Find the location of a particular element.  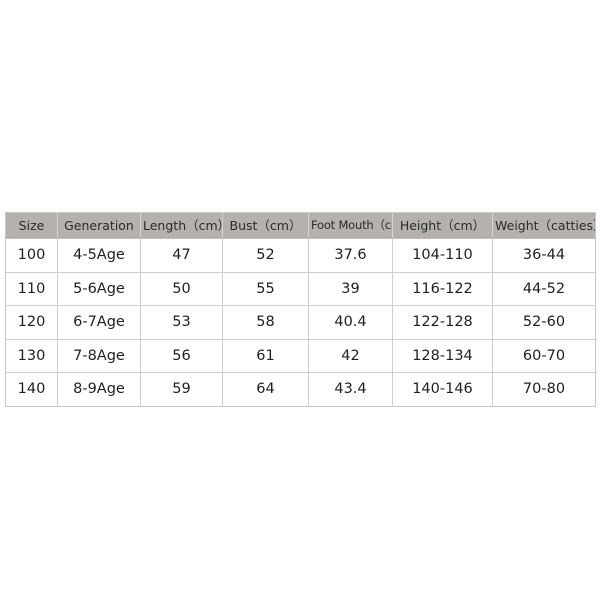

column-header-size: Size is located at coordinates (31, 225).